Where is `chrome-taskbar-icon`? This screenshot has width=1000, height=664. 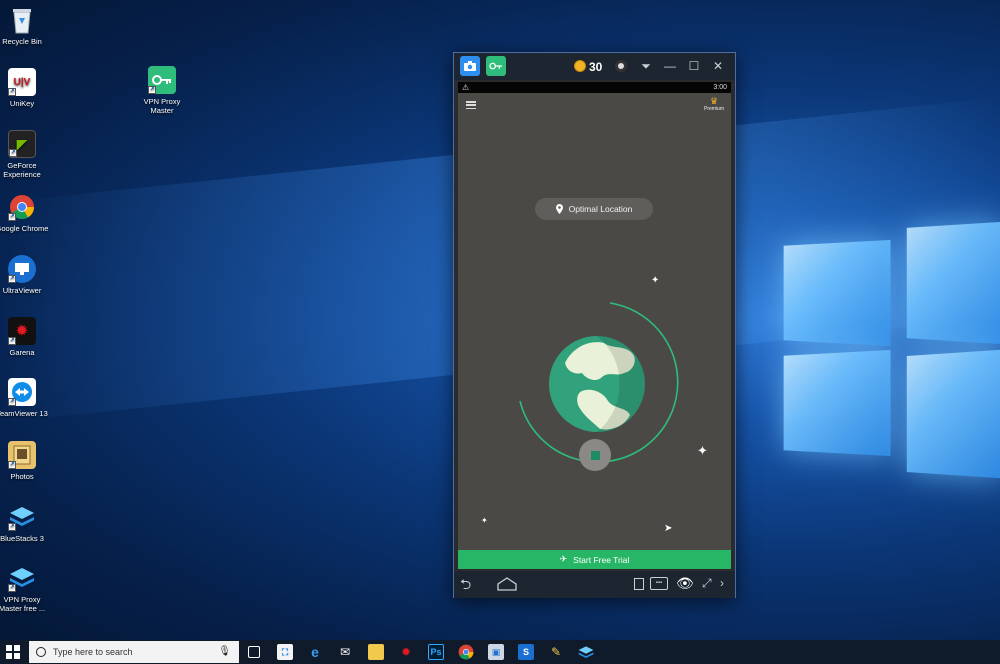 chrome-taskbar-icon is located at coordinates (466, 652).